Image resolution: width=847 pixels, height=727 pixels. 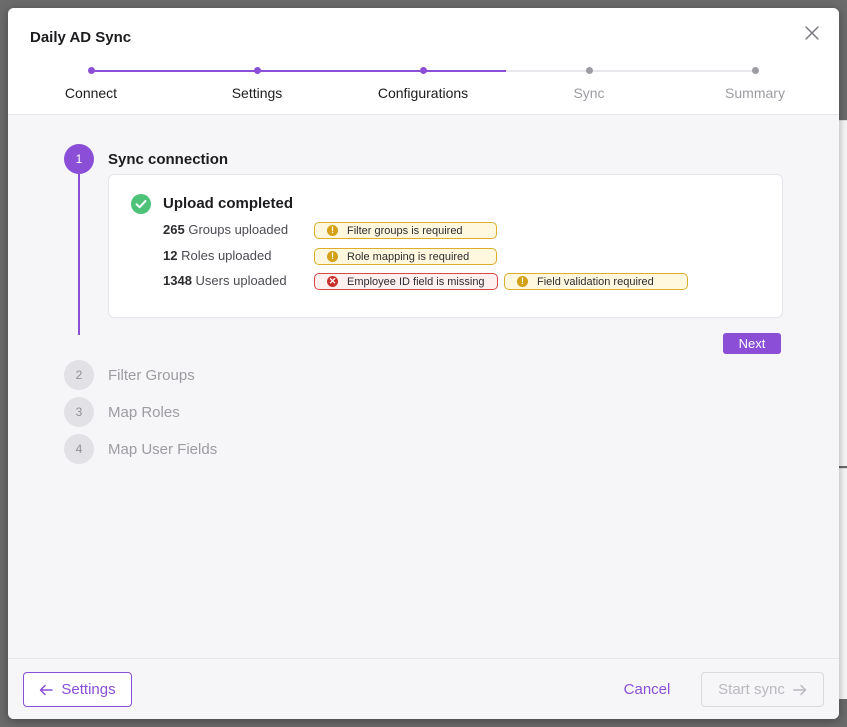 I want to click on substep-number-2: 2, so click(x=79, y=375).